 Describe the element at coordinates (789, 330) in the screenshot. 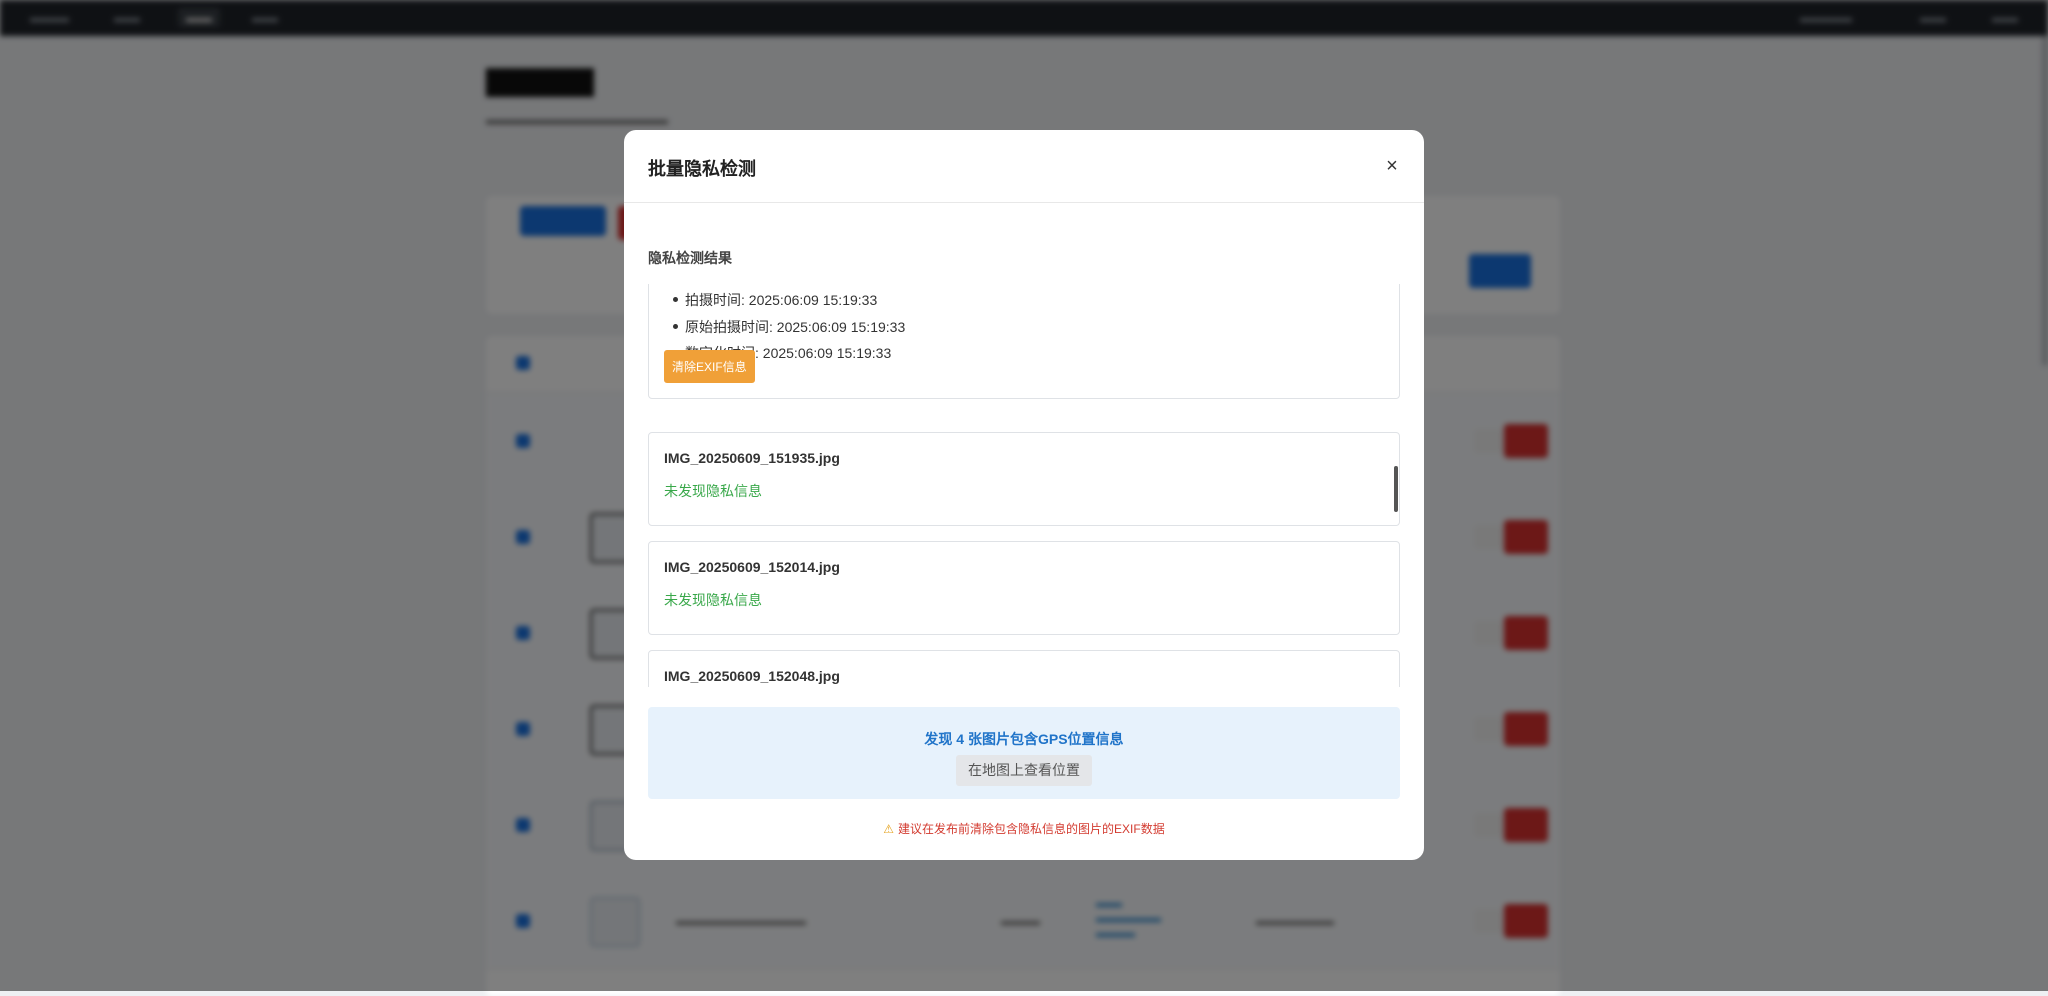

I see `exif-detail-item: 原始拍摄时间: 2025:06:09 15:19:33` at that location.